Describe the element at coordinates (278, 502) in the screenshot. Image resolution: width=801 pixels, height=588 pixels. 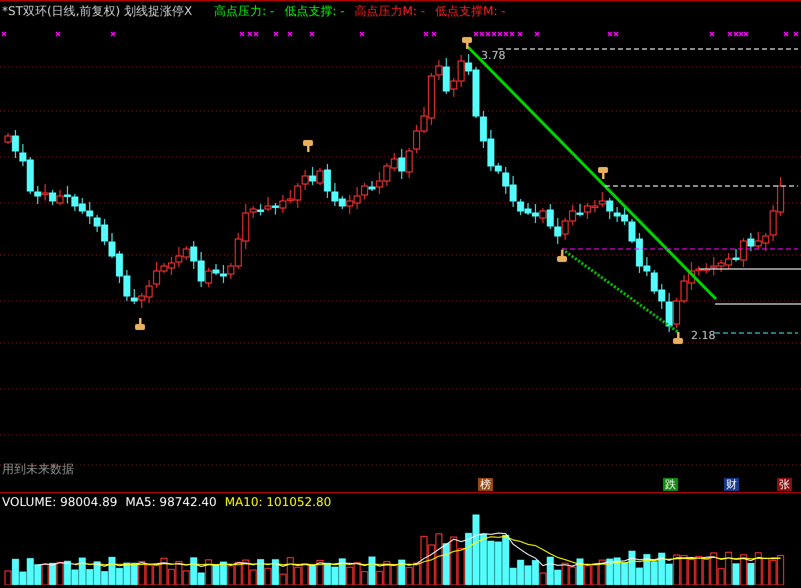
I see `volume-legend-label: MA10: 101052.80` at that location.